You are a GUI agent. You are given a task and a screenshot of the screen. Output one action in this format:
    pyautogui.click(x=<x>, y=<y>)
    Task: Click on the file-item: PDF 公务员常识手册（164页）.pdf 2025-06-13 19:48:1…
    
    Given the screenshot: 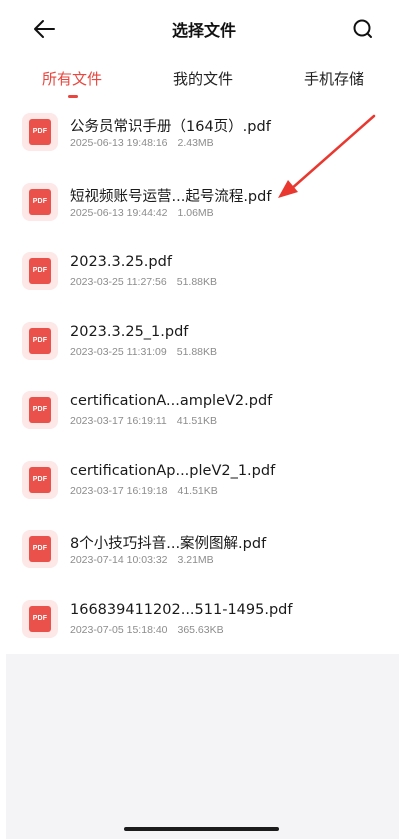 What is the action you would take?
    pyautogui.click(x=204, y=141)
    